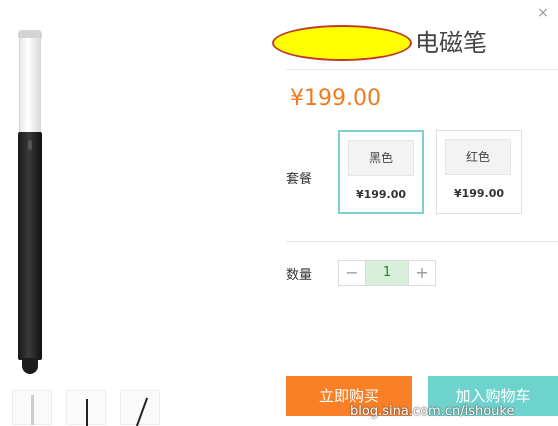 This screenshot has height=426, width=558. Describe the element at coordinates (299, 179) in the screenshot. I see `package-label: 套餐` at that location.